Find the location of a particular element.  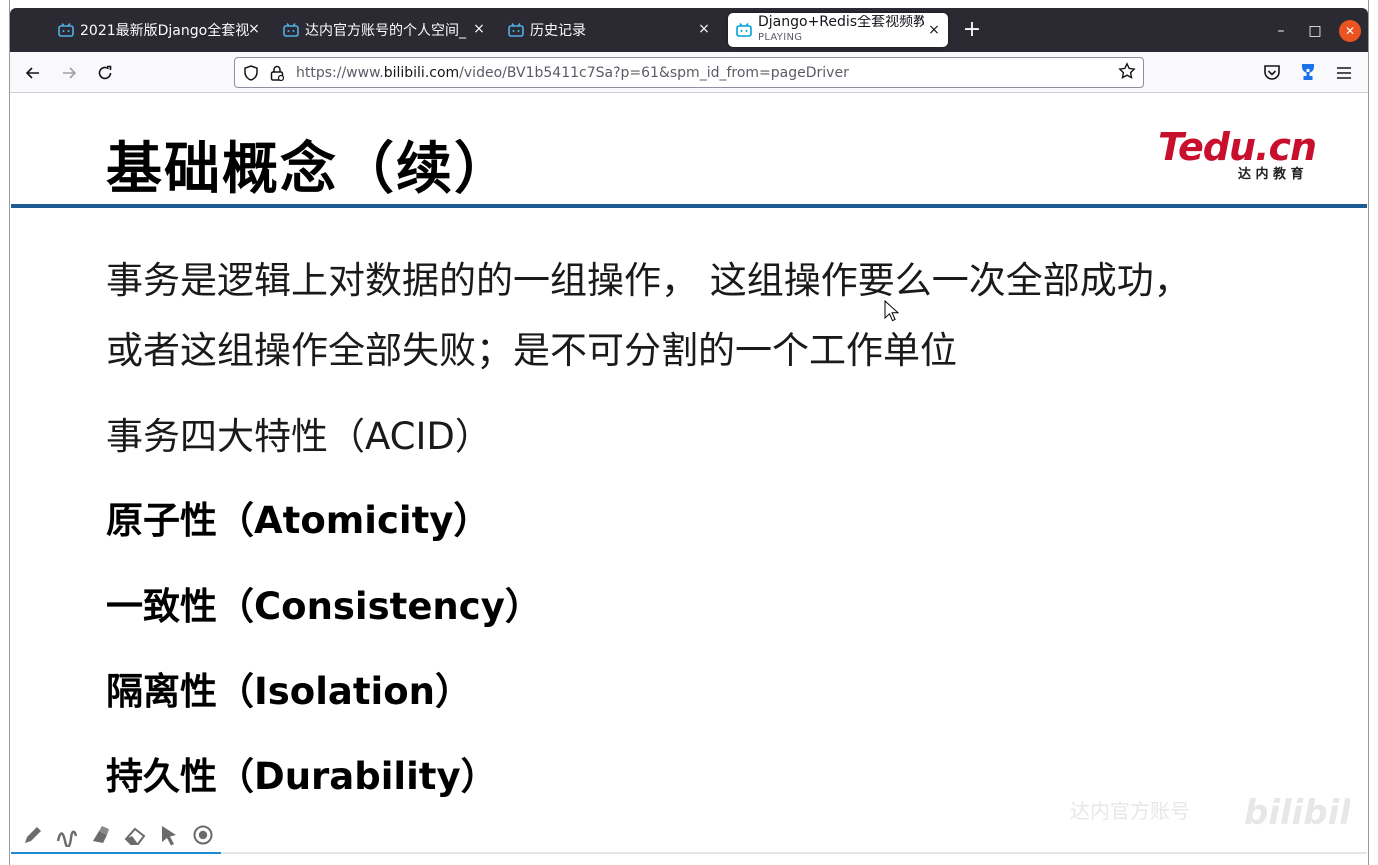

window-frame-left is located at coordinates (5, 432).